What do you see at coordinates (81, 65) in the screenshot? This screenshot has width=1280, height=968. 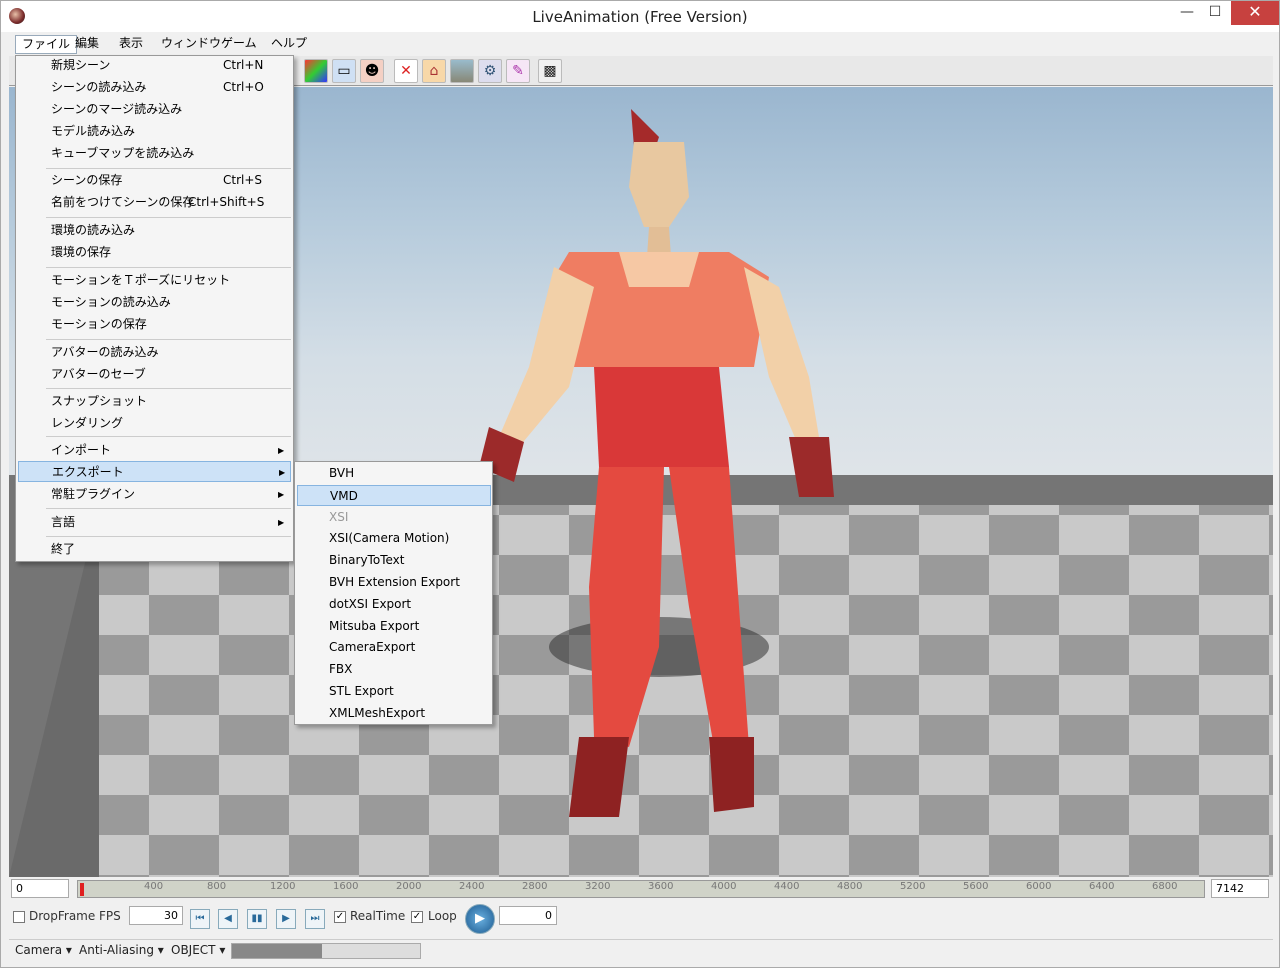 I see `menu-item-label: 新規シーン` at bounding box center [81, 65].